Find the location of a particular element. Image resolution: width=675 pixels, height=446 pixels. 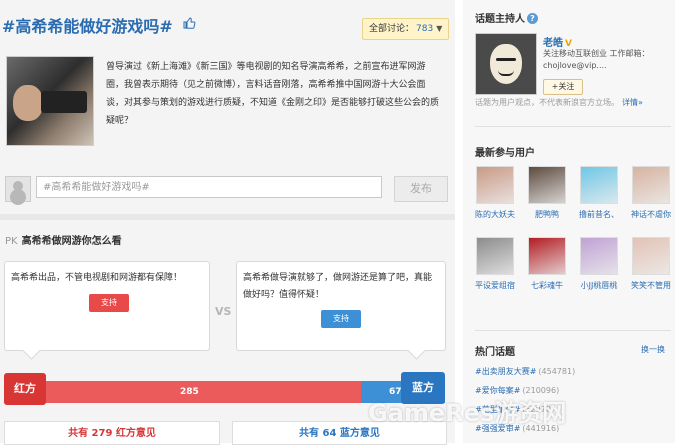

participant-user: 平设爱组宿 is located at coordinates (495, 264).